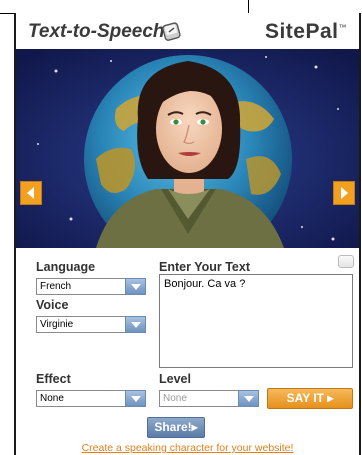 This screenshot has height=455, width=362. I want to click on prev-character-button, so click(31, 193).